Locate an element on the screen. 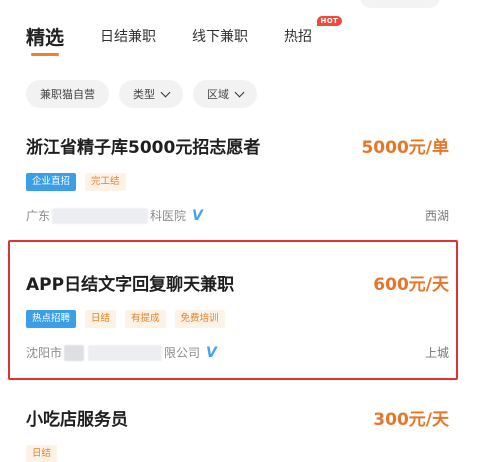  filter-bar: 兼职猫自营 类型 区域 is located at coordinates (141, 94).